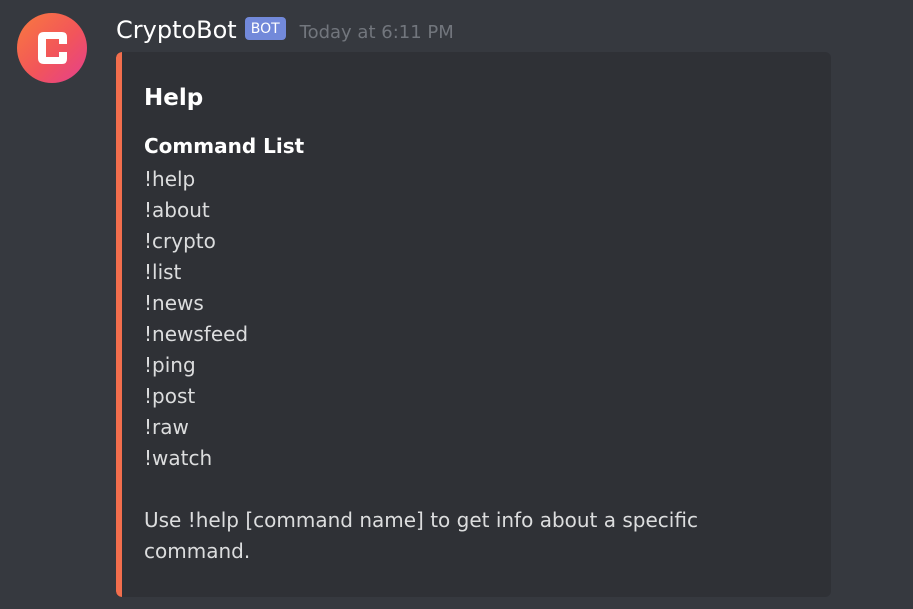 The width and height of the screenshot is (913, 609). What do you see at coordinates (196, 334) in the screenshot?
I see `command-item: !newsfeed` at bounding box center [196, 334].